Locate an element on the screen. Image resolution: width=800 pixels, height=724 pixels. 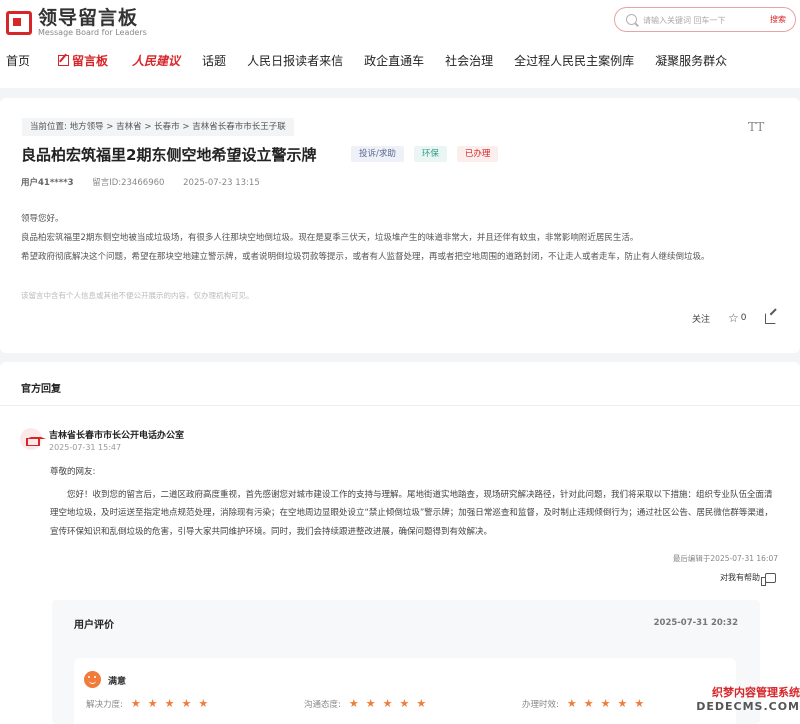
message-meta: 用户41****3 留言ID:23466960 2025-07-23 13:15 is located at coordinates (148, 182).